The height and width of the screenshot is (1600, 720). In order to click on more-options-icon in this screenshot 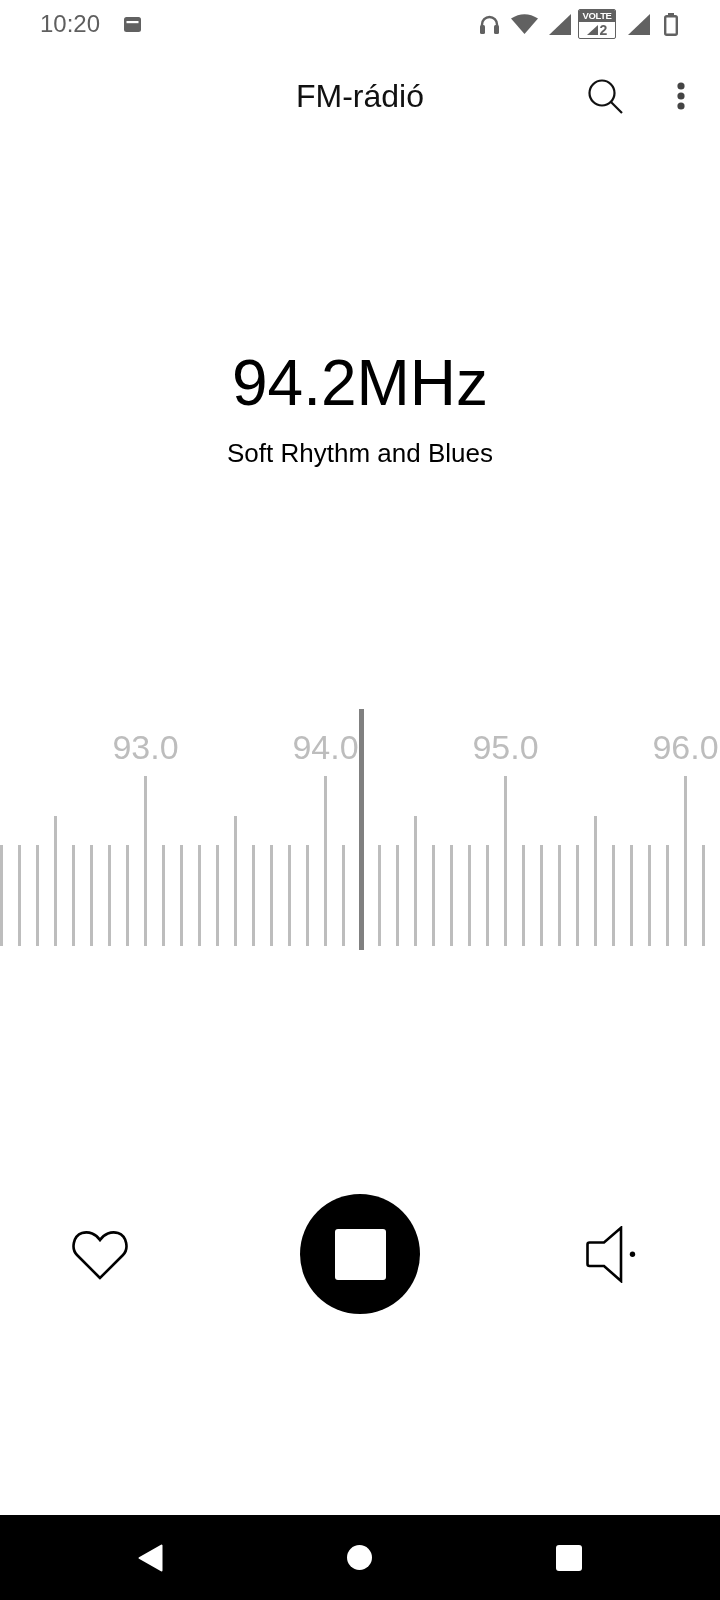, I will do `click(681, 96)`.